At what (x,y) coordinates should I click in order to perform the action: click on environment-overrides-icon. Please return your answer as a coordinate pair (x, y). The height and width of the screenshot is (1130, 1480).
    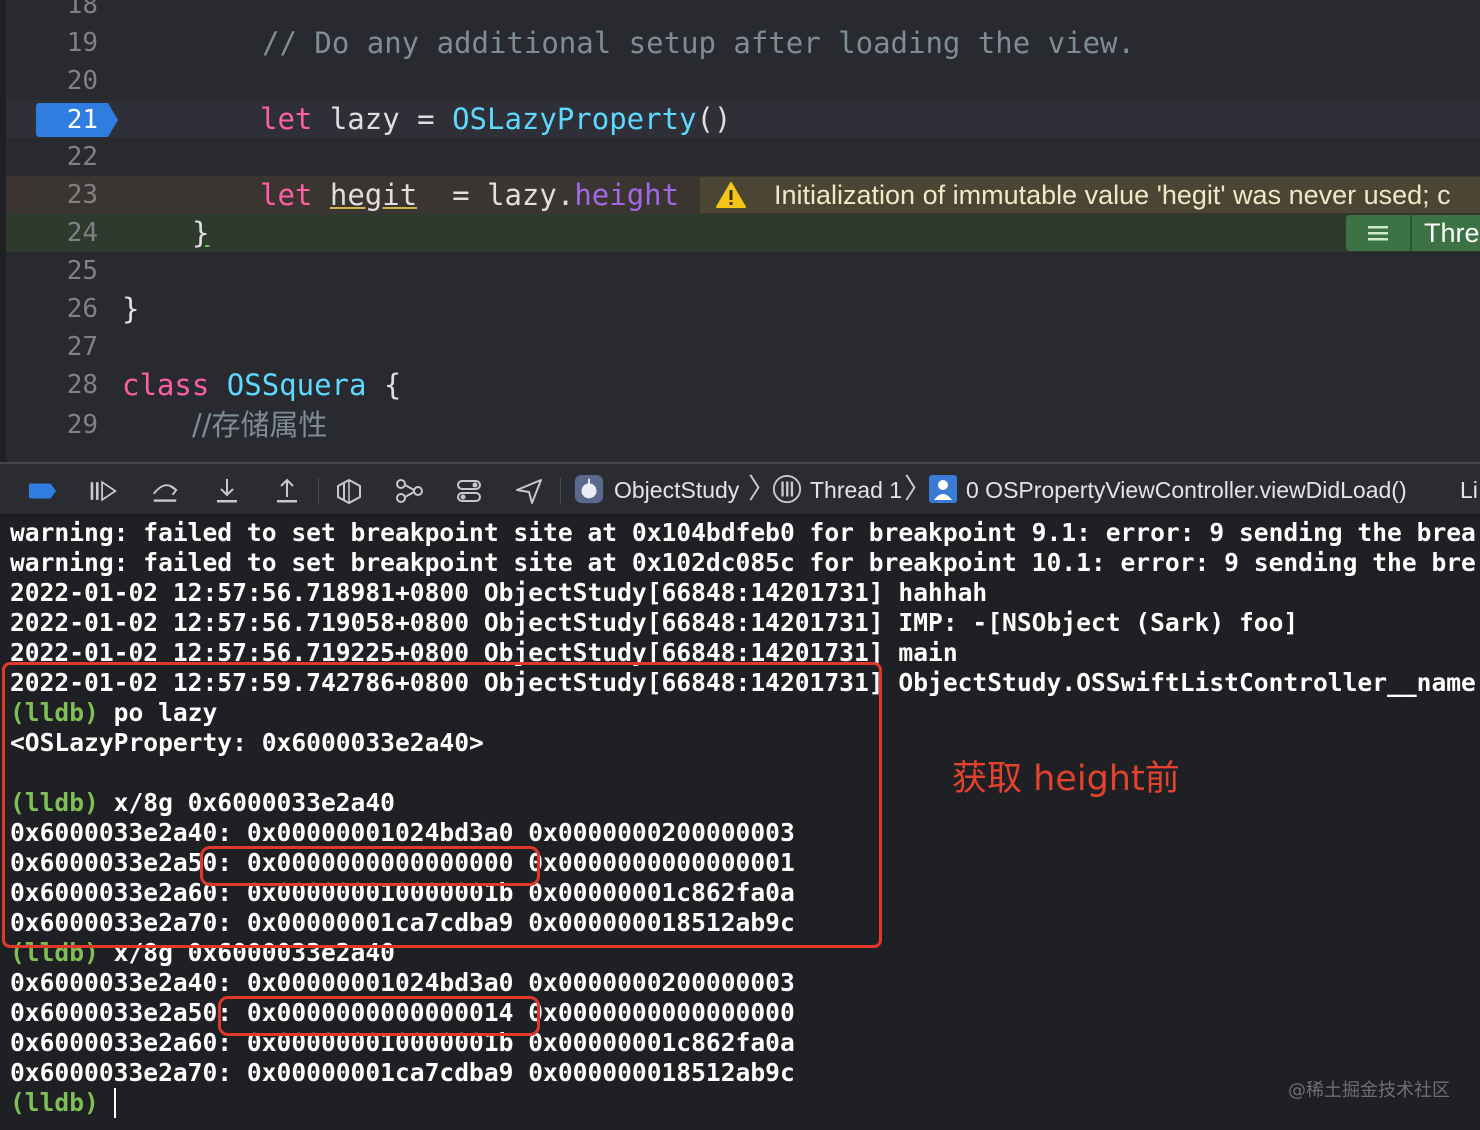
    Looking at the image, I should click on (469, 491).